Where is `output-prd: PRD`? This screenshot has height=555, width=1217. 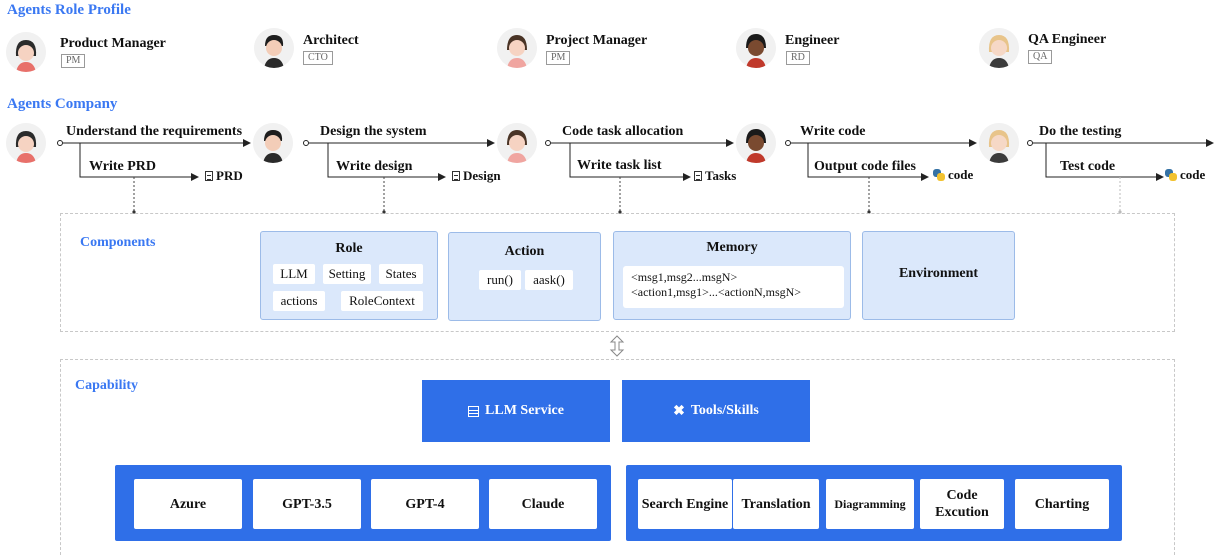
output-prd: PRD is located at coordinates (224, 176).